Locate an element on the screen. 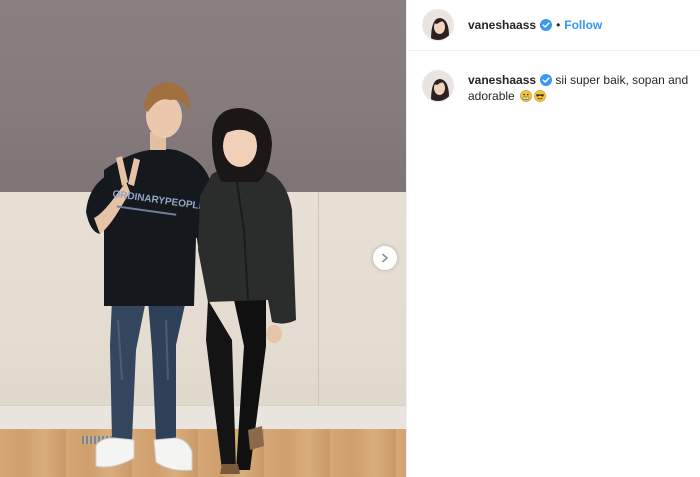 The image size is (700, 477). grimacing-face-emoji-icon is located at coordinates (526, 96).